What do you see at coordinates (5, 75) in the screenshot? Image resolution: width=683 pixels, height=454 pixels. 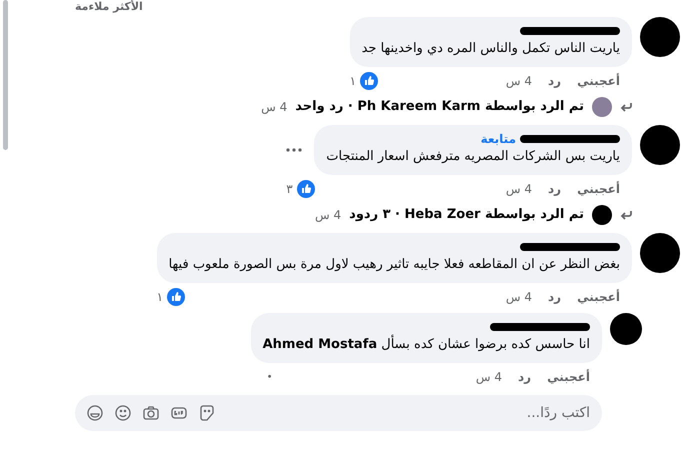 I see `scrollbar` at bounding box center [5, 75].